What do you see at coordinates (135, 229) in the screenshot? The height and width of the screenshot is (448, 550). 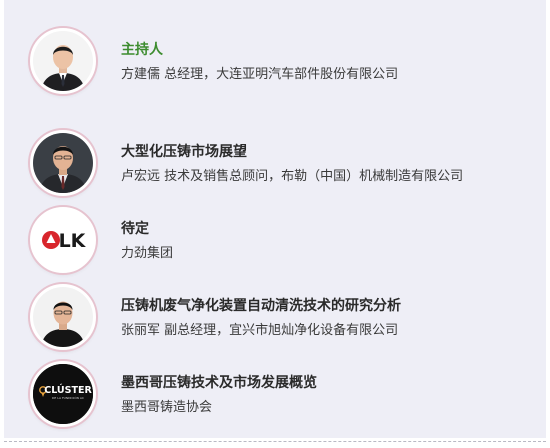 I see `speaker-title: 待定` at bounding box center [135, 229].